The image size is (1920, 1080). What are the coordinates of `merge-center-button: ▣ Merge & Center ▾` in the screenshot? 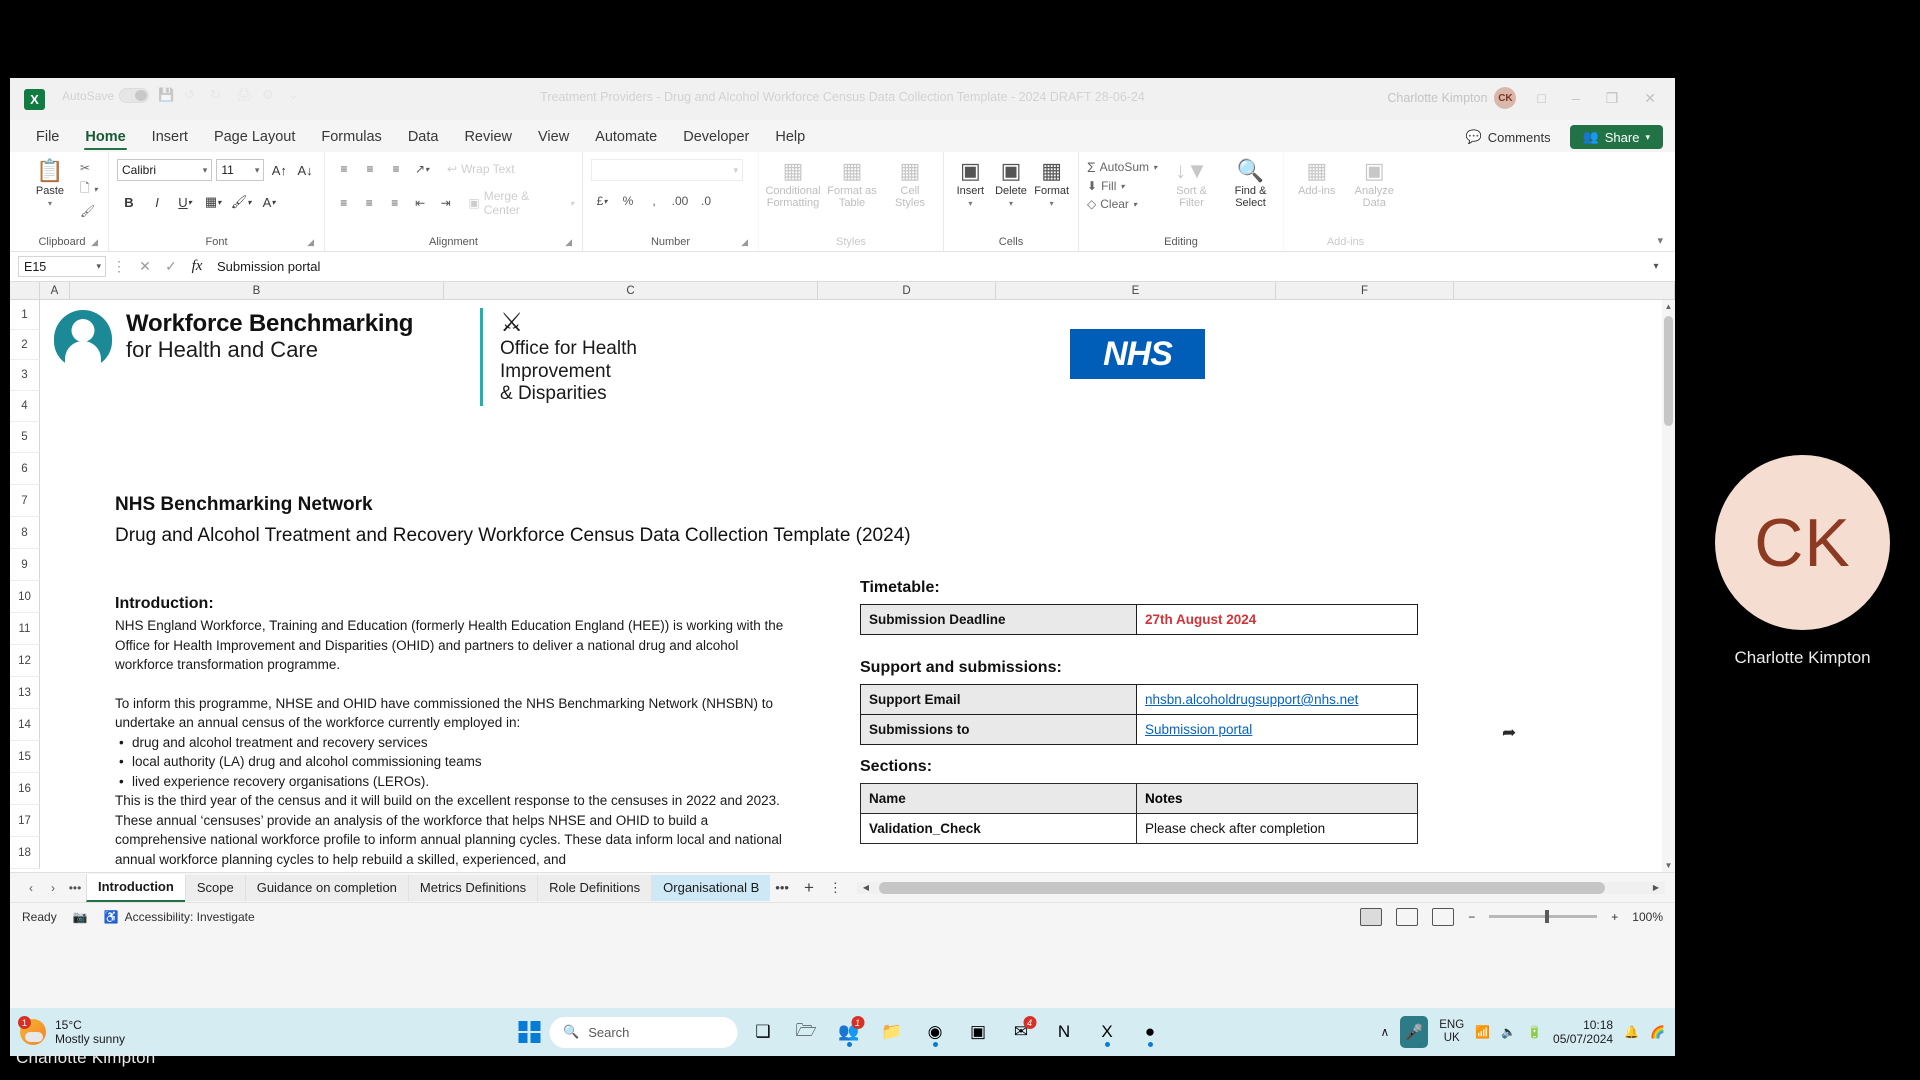 It's located at (521, 203).